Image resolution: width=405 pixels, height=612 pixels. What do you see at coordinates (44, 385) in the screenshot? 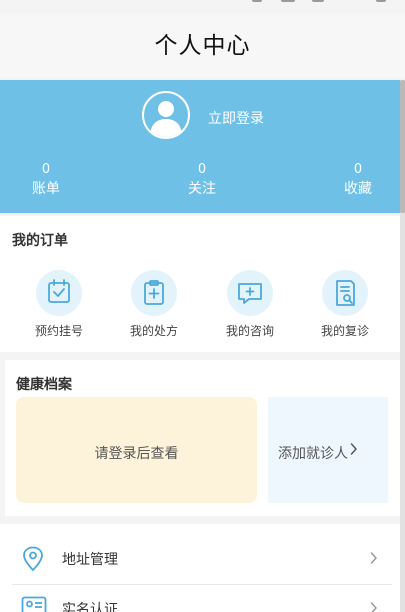
I see `health-title: 健康档案` at bounding box center [44, 385].